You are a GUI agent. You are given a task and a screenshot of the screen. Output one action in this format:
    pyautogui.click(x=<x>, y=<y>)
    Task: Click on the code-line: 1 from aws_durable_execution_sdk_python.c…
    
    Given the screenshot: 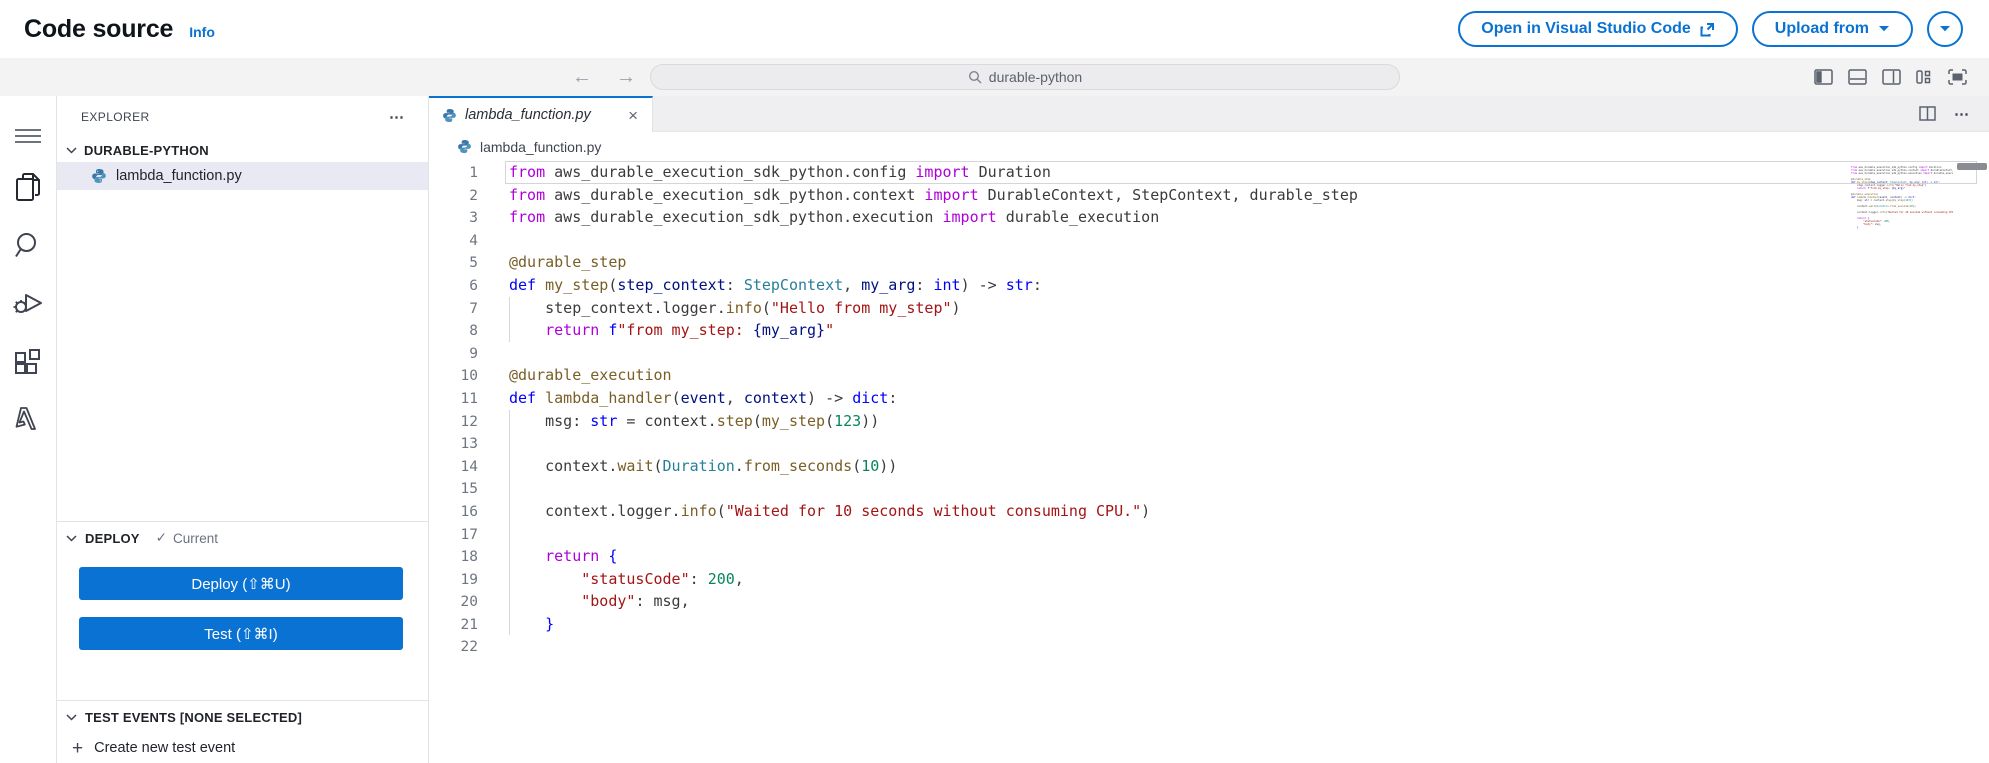 What is the action you would take?
    pyautogui.click(x=1209, y=172)
    